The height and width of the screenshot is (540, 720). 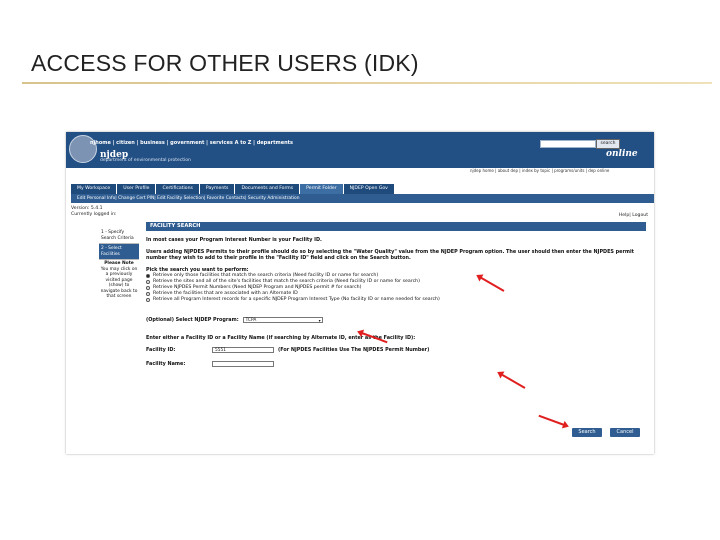 What do you see at coordinates (369, 189) in the screenshot?
I see `tab-open-gov: NJDEP Open Gov` at bounding box center [369, 189].